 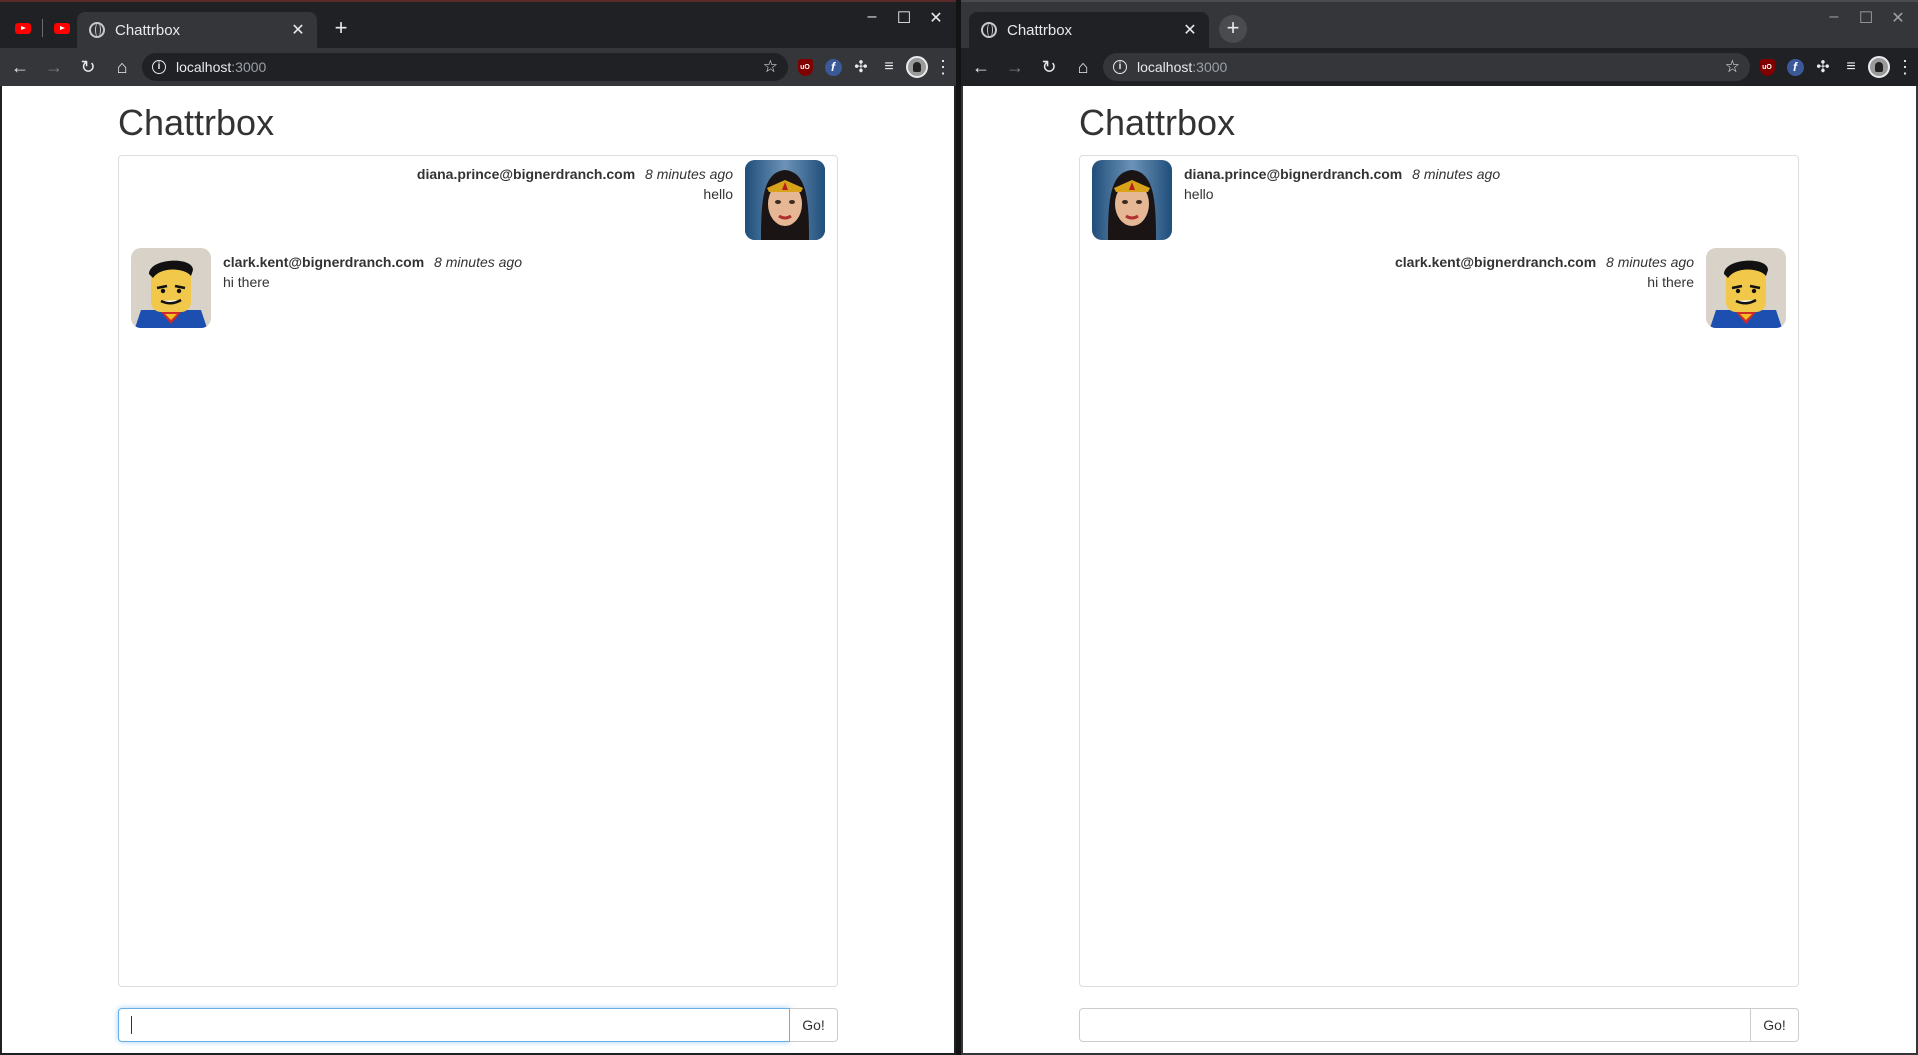 I want to click on text-caret, so click(x=131, y=1025).